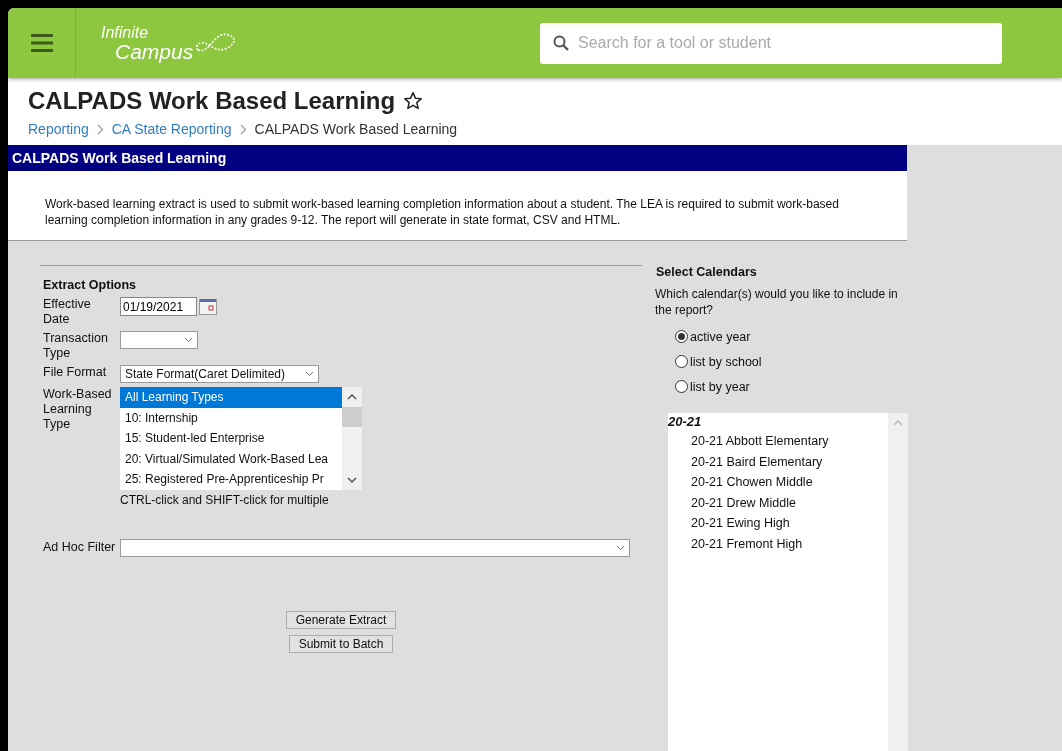 The width and height of the screenshot is (1062, 751). Describe the element at coordinates (67, 312) in the screenshot. I see `field-label: Effective Date` at that location.